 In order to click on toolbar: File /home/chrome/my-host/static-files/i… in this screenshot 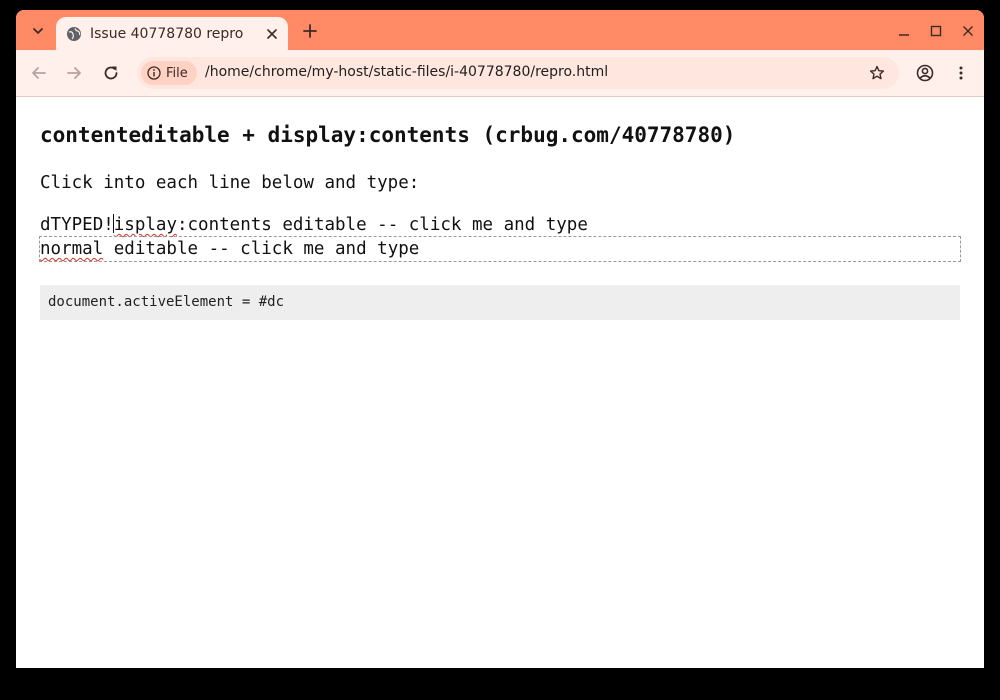, I will do `click(500, 73)`.